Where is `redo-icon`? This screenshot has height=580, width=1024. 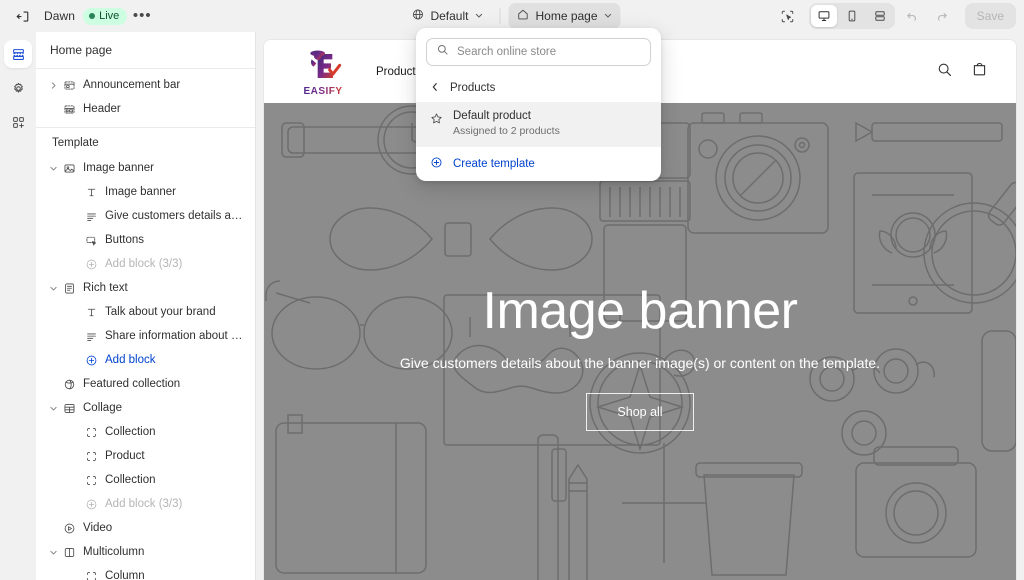 redo-icon is located at coordinates (942, 16).